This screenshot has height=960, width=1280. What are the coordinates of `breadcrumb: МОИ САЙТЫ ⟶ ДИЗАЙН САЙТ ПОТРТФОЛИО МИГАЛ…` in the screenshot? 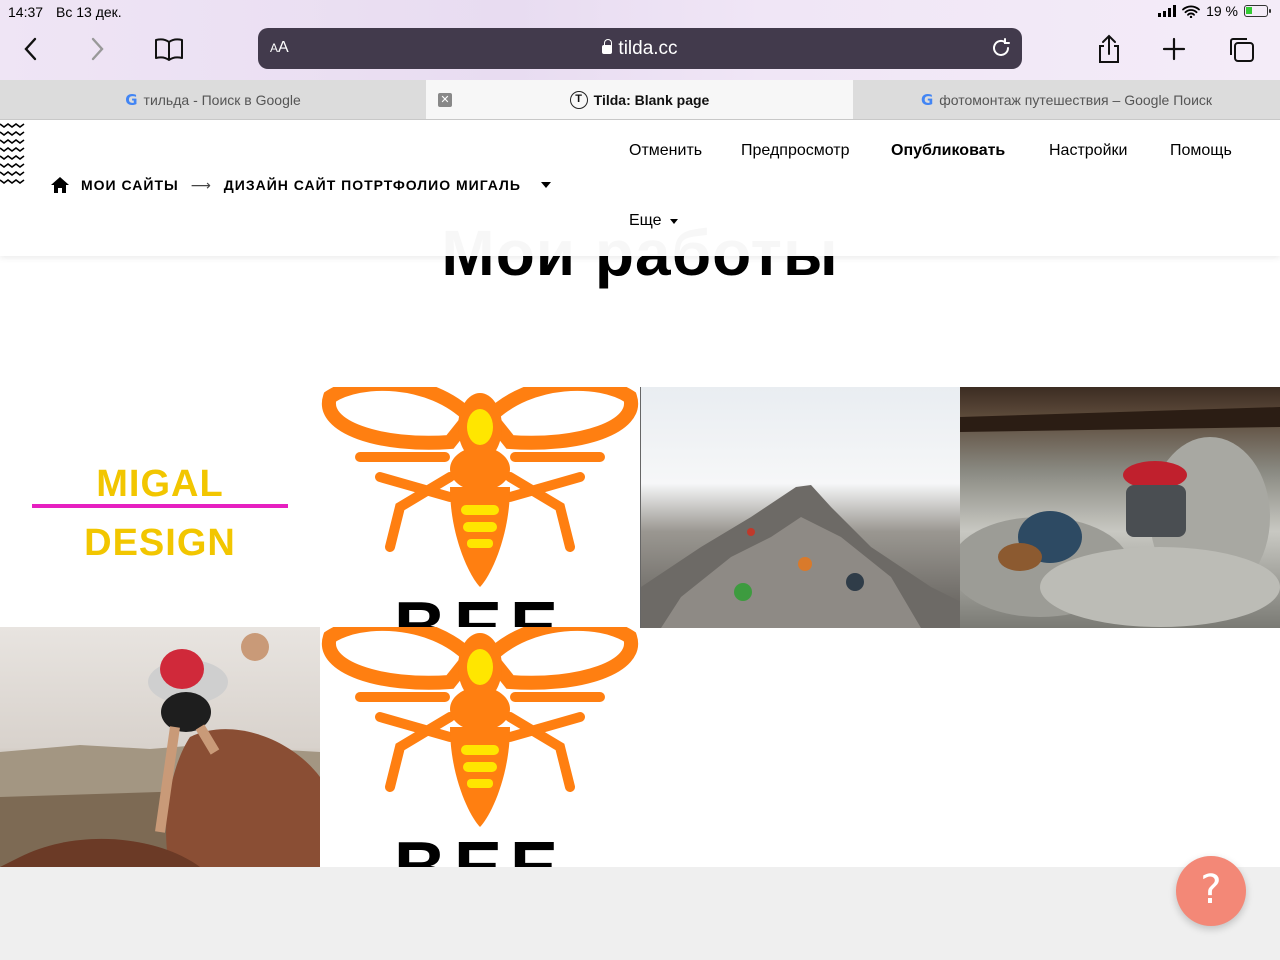 It's located at (300, 185).